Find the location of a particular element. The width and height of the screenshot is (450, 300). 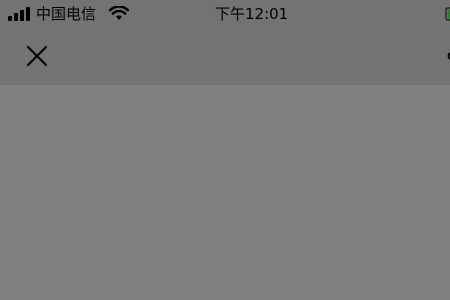

status-bar: 中国电信 下午12:01 is located at coordinates (225, 15).